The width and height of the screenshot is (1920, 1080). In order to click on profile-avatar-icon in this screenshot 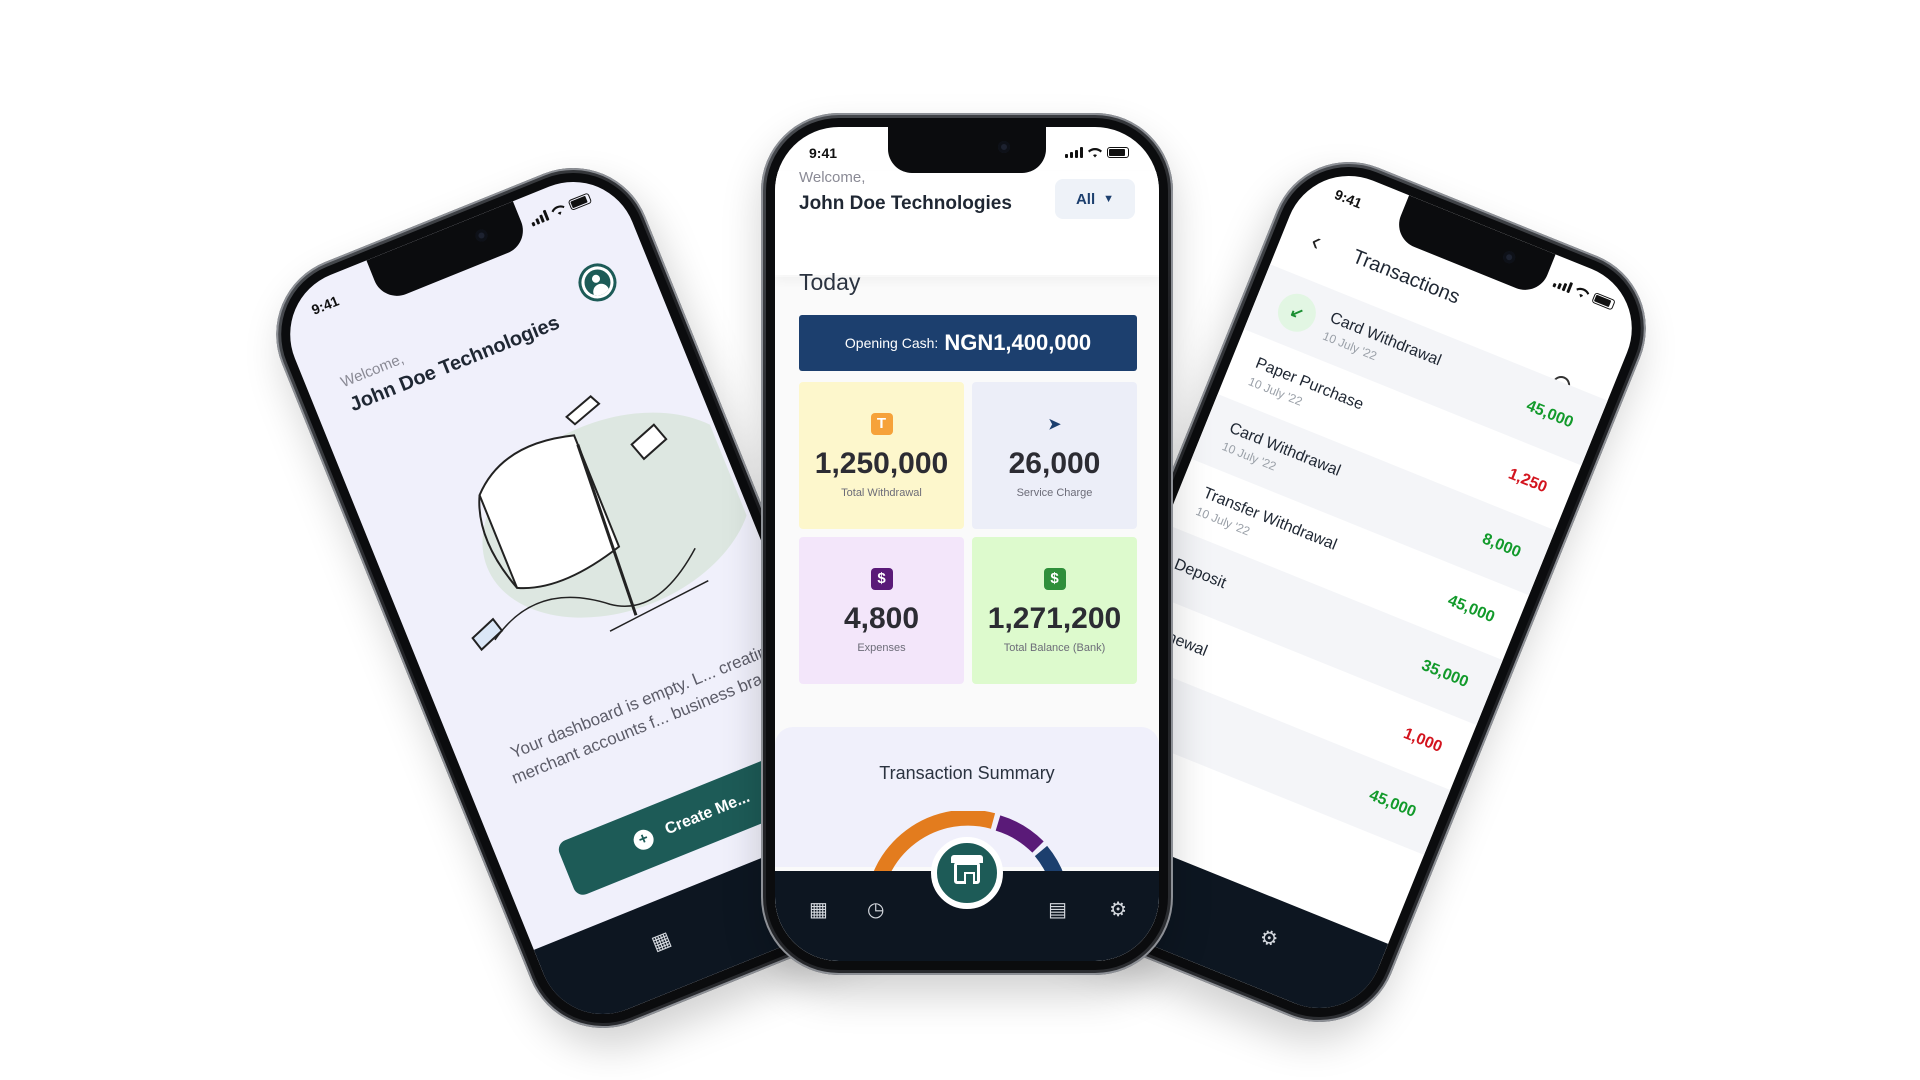, I will do `click(597, 282)`.